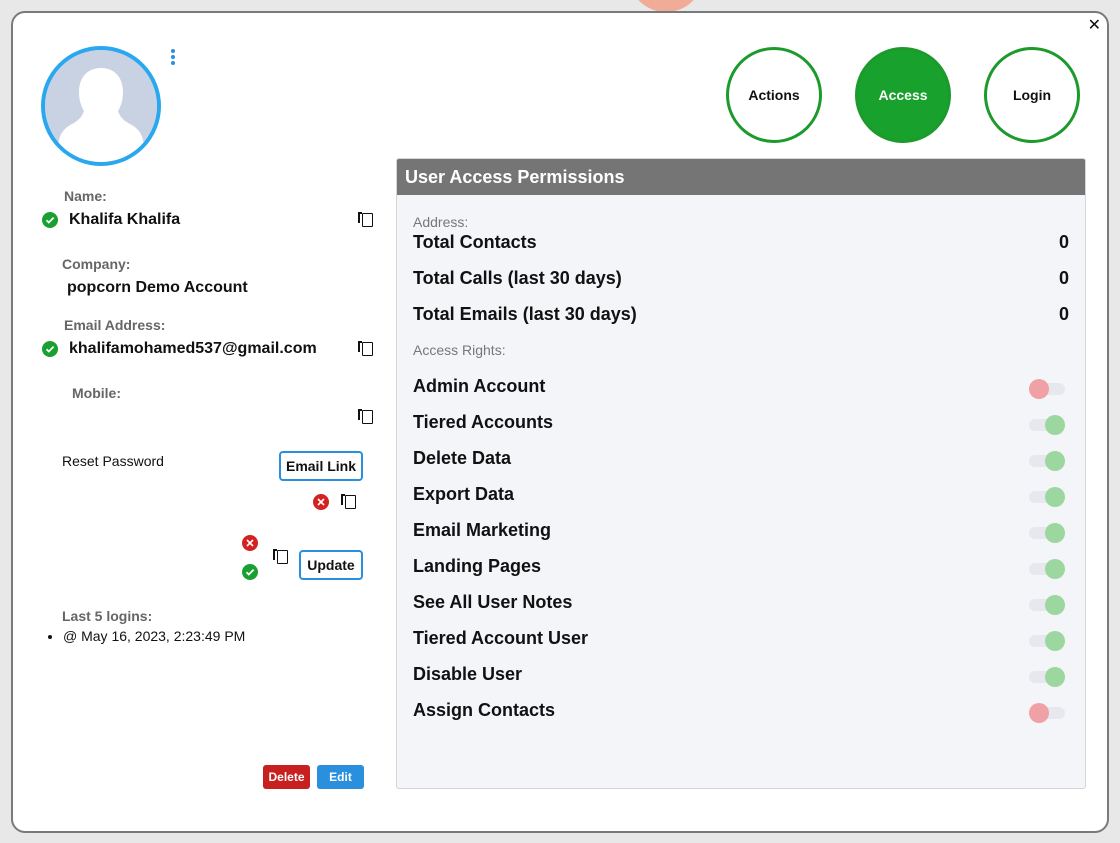 This screenshot has width=1120, height=843. I want to click on permission-row-tiered-accounts: Tiered Accounts, so click(741, 423).